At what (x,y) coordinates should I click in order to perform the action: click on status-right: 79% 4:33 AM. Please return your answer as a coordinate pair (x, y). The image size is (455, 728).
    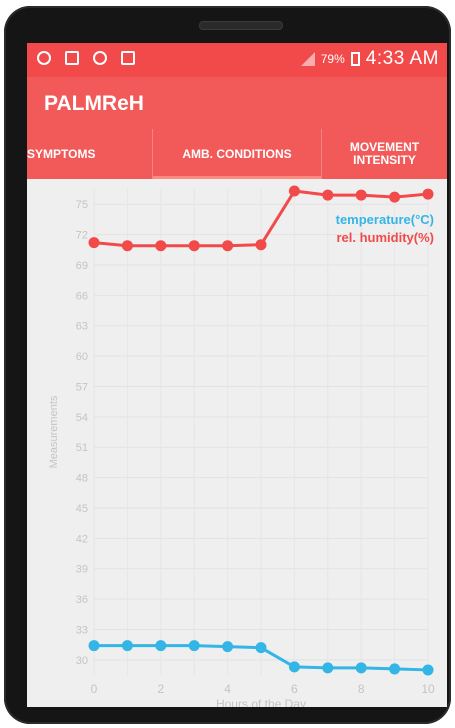
    Looking at the image, I should click on (369, 59).